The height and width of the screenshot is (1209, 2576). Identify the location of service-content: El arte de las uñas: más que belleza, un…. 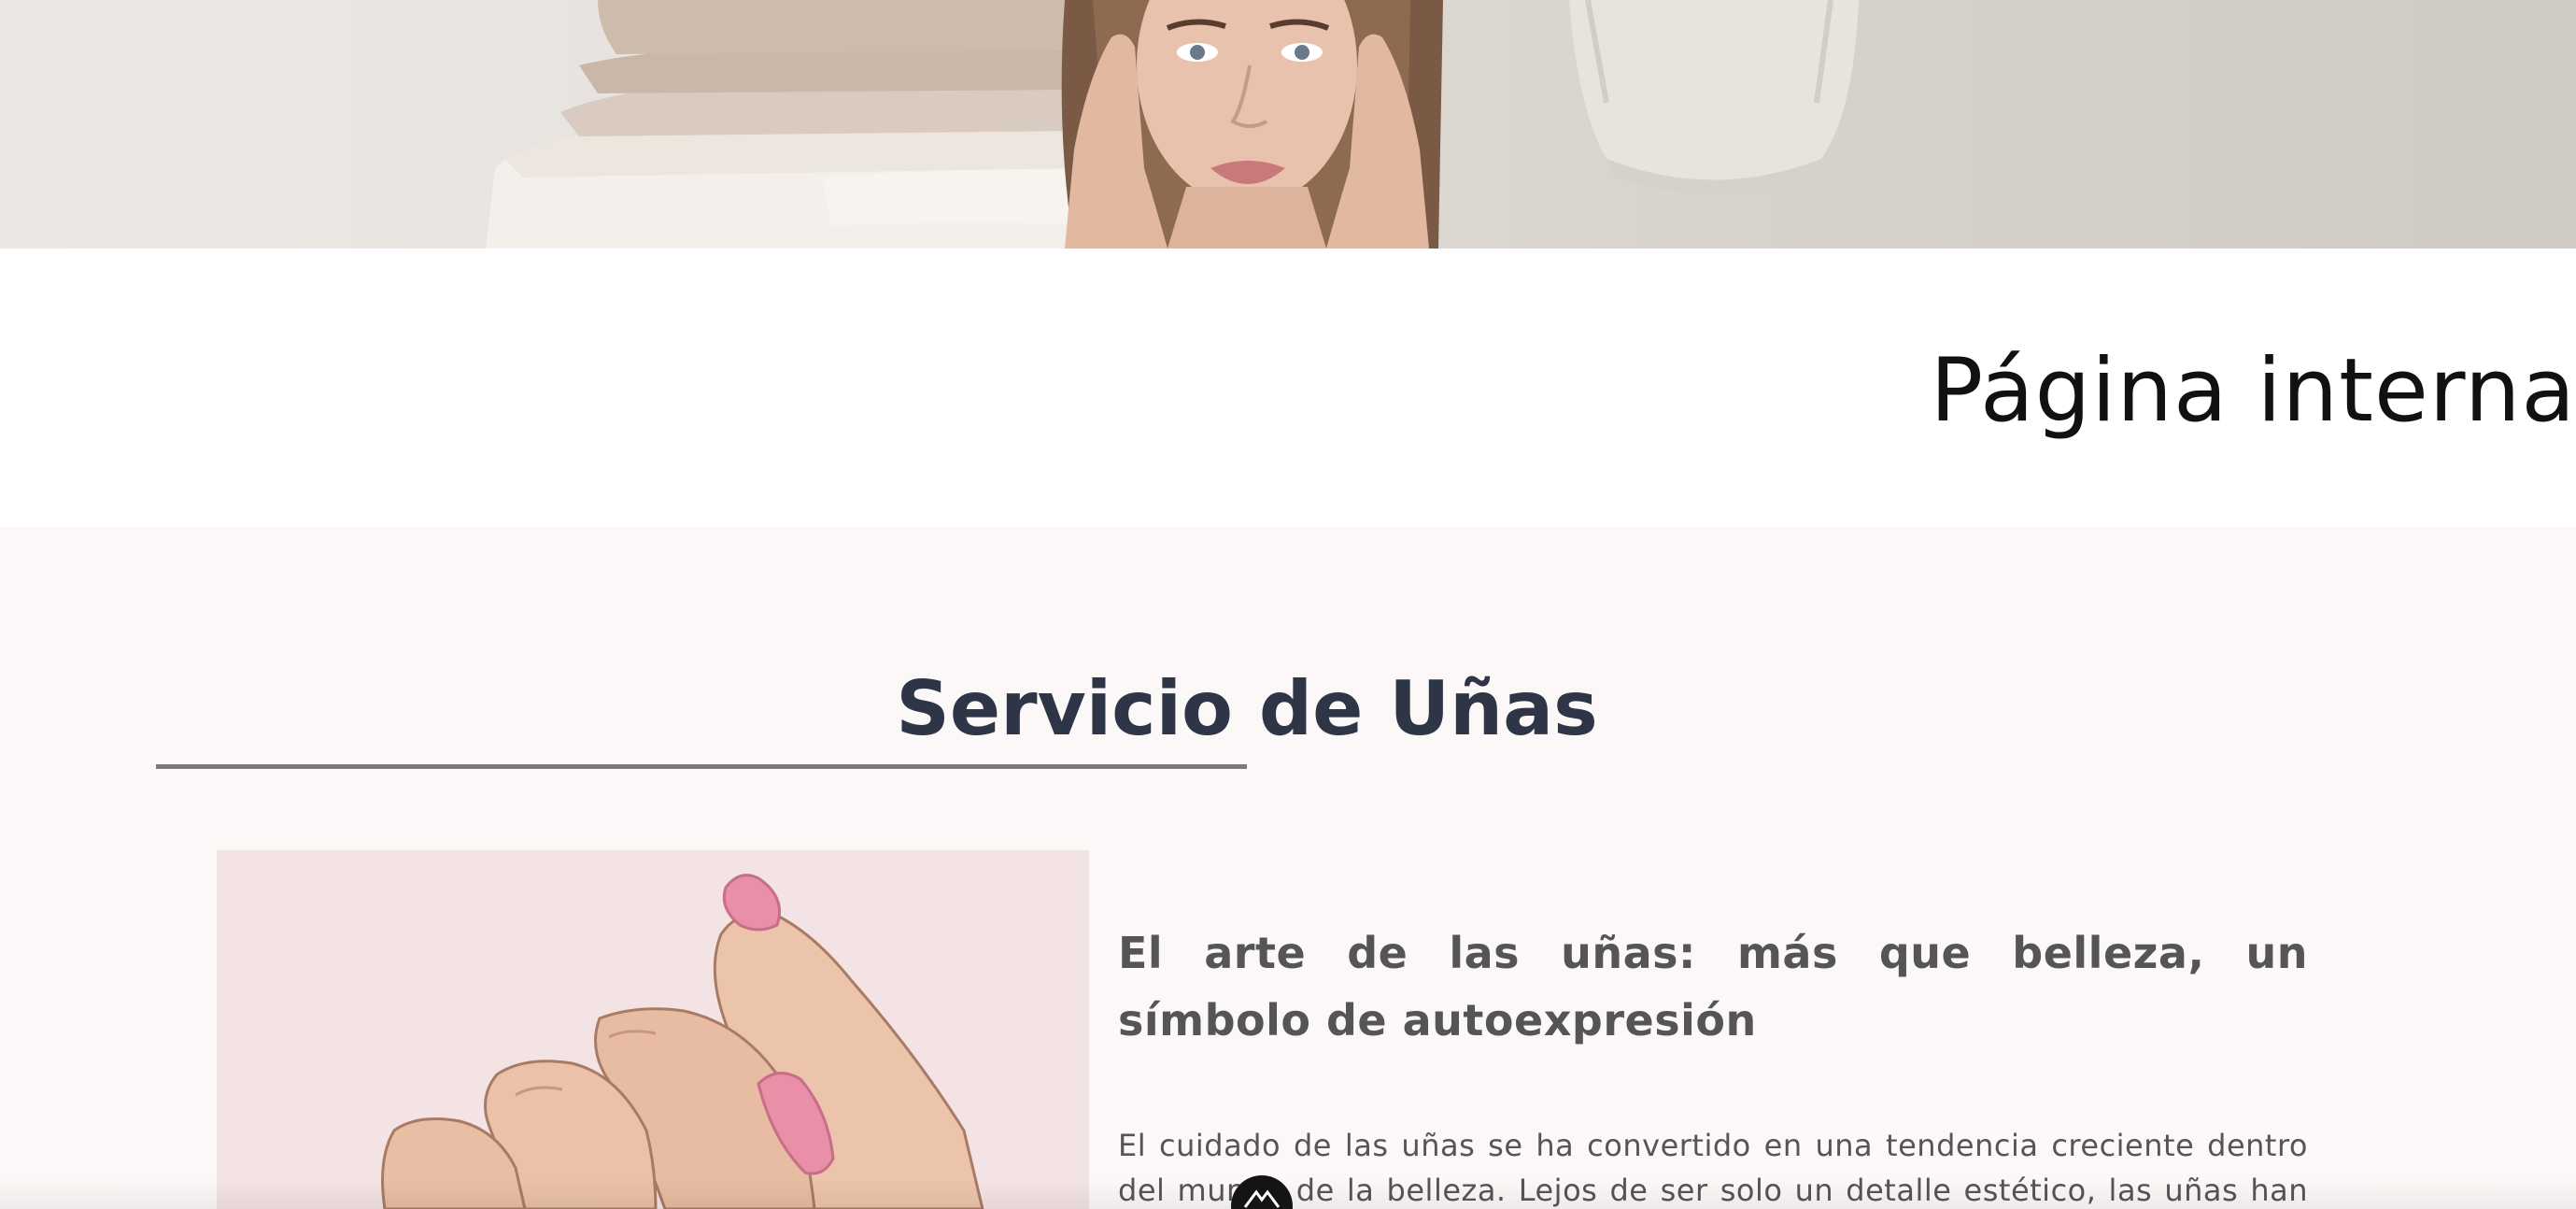
(1713, 1064).